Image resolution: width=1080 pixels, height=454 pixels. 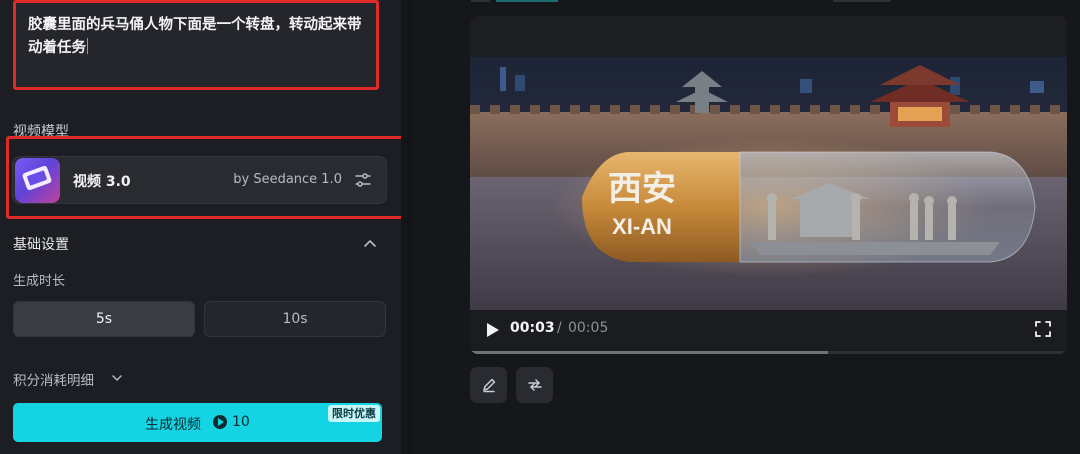 I want to click on sliders-icon, so click(x=363, y=180).